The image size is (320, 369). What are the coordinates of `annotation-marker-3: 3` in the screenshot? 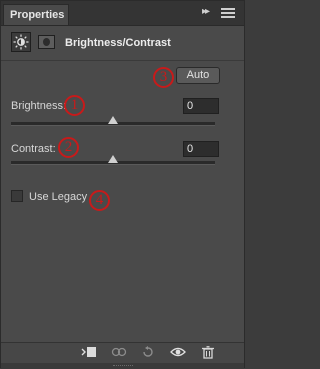 It's located at (163, 77).